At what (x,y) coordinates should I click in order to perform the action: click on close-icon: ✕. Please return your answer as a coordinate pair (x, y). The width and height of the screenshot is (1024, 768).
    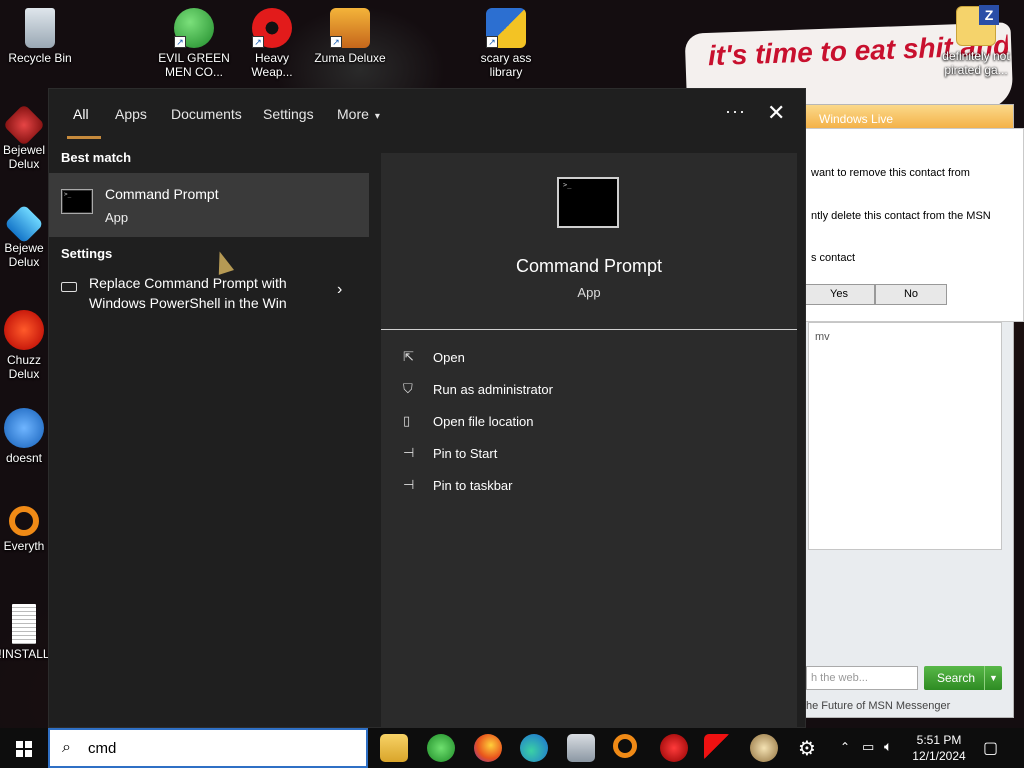
    Looking at the image, I should click on (776, 113).